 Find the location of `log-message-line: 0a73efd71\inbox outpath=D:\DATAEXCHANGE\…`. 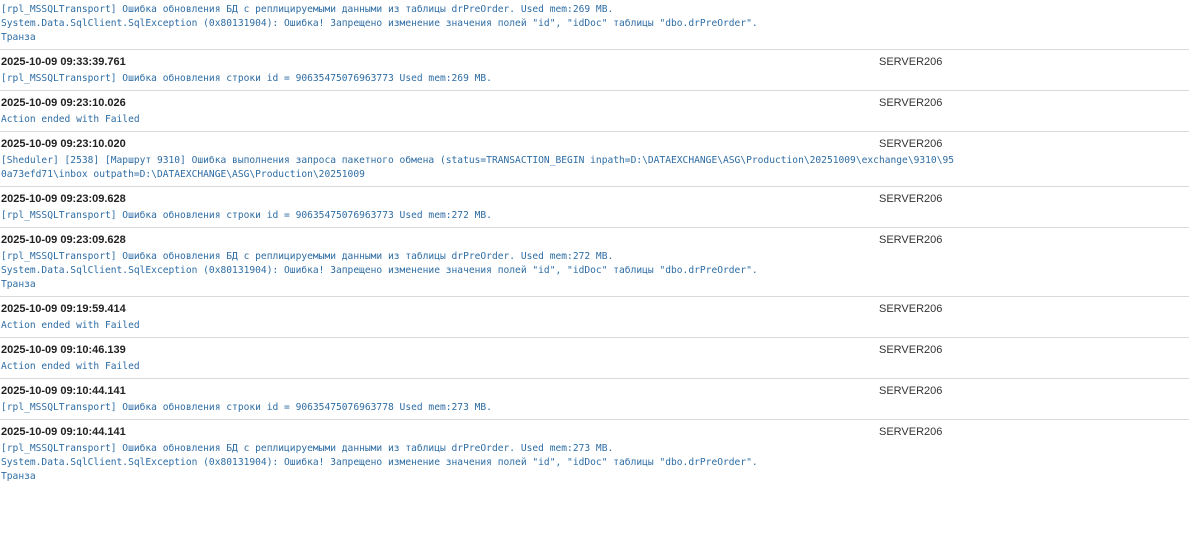

log-message-line: 0a73efd71\inbox outpath=D:\DATAEXCHANGE\… is located at coordinates (183, 174).